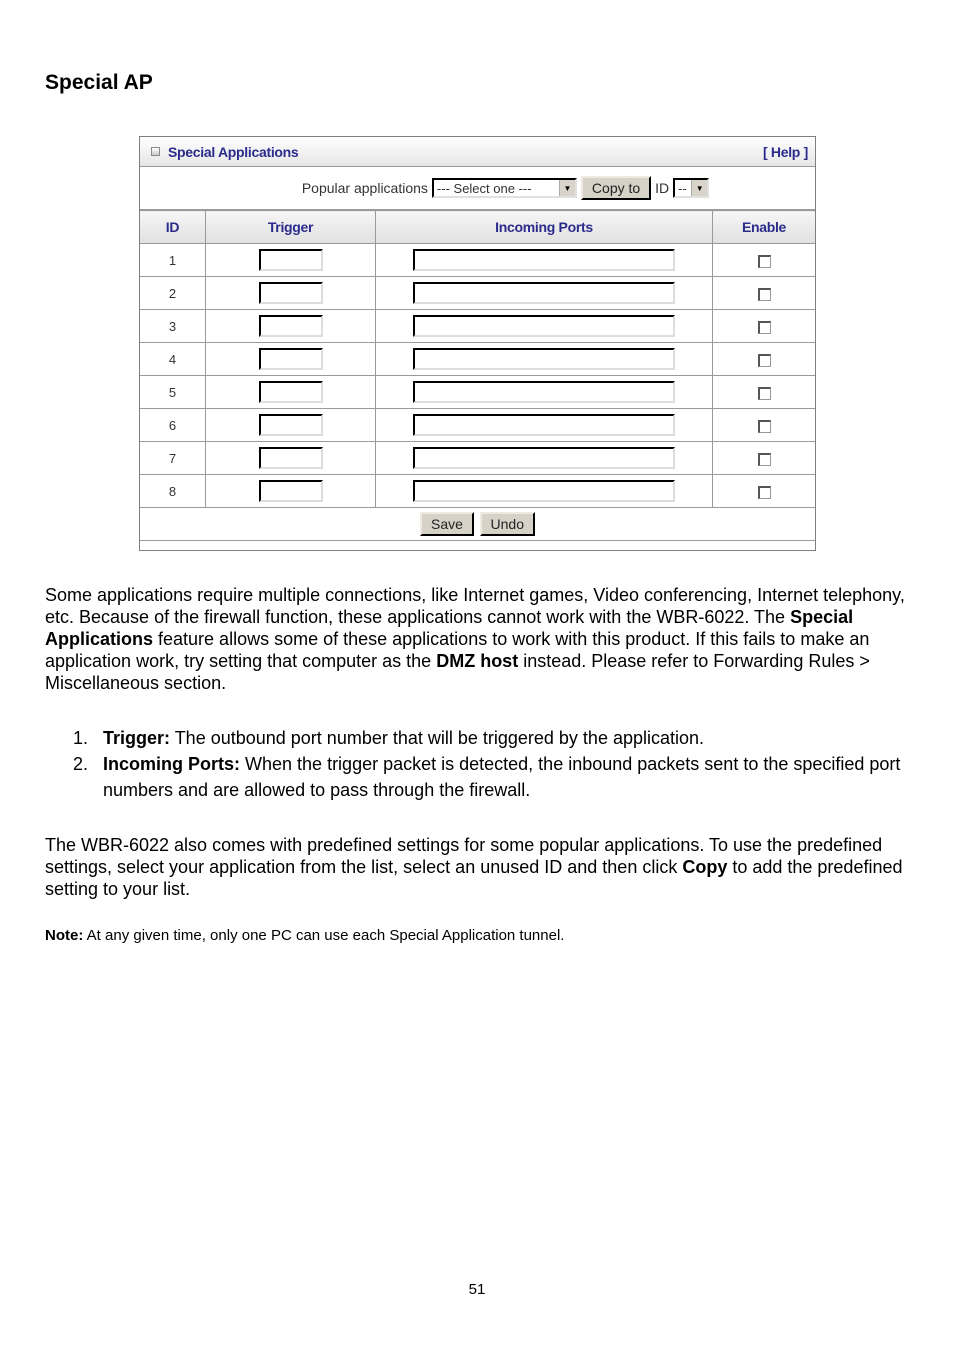  Describe the element at coordinates (616, 188) in the screenshot. I see `copy-to-button: Copy to` at that location.